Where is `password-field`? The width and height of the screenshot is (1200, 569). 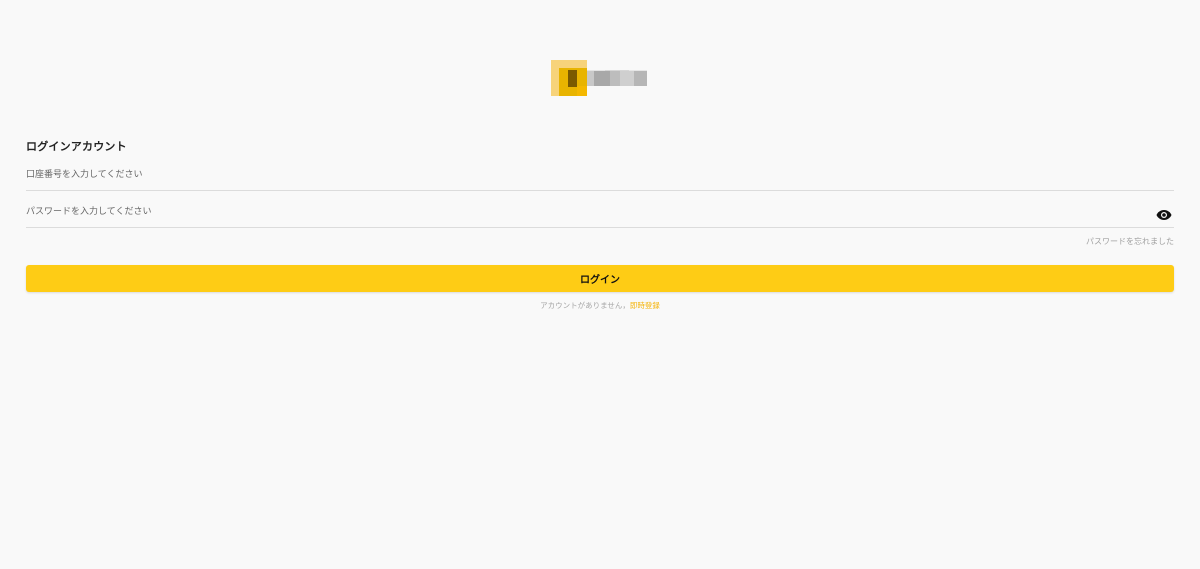
password-field is located at coordinates (600, 213).